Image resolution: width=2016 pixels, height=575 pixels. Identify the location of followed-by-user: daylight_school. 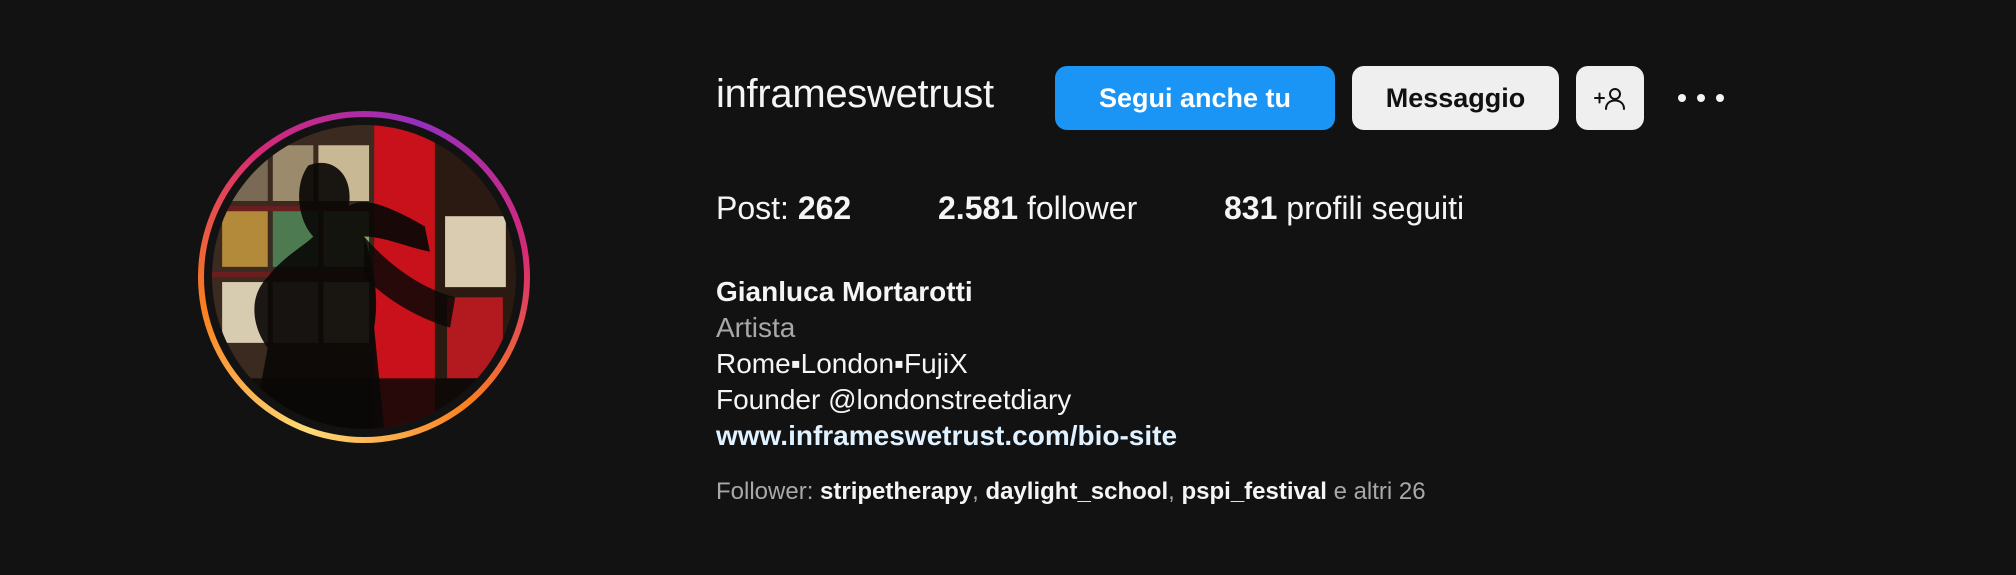
(1076, 491).